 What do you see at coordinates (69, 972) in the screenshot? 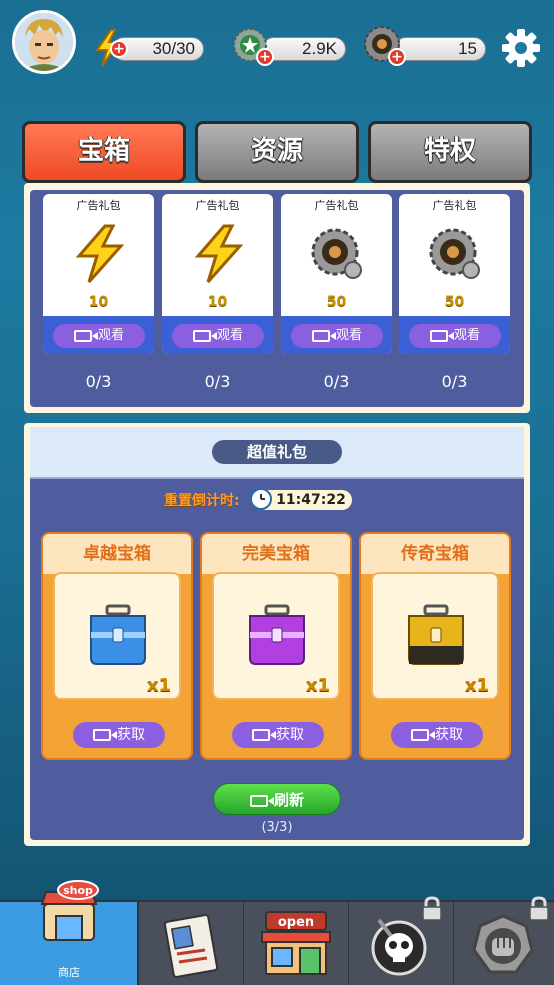
I see `nav-shop-label: 商店` at bounding box center [69, 972].